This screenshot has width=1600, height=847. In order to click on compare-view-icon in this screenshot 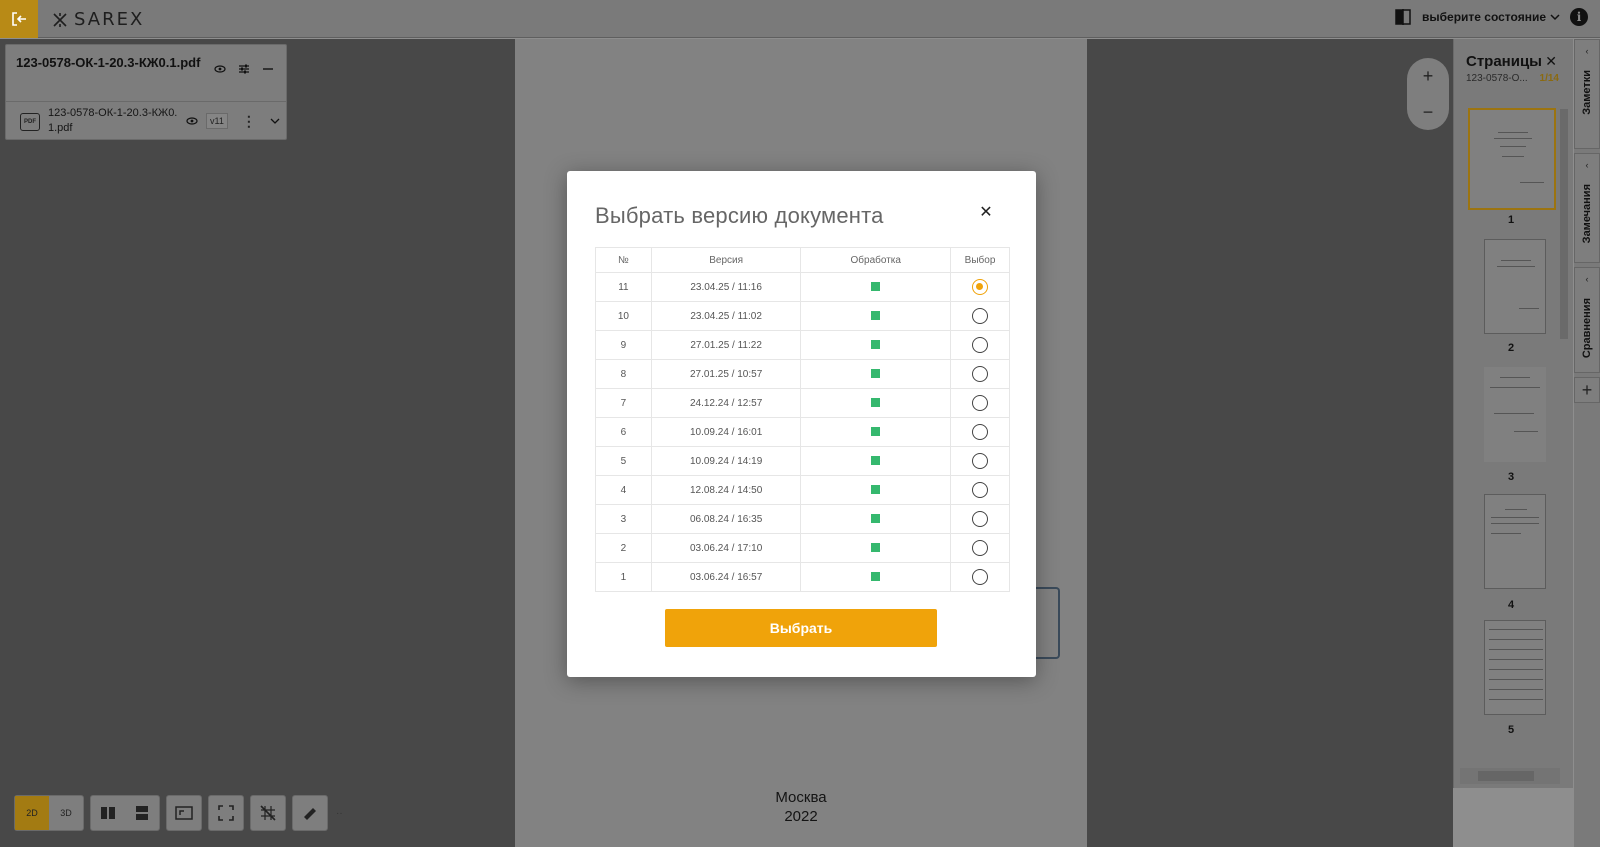, I will do `click(1403, 17)`.